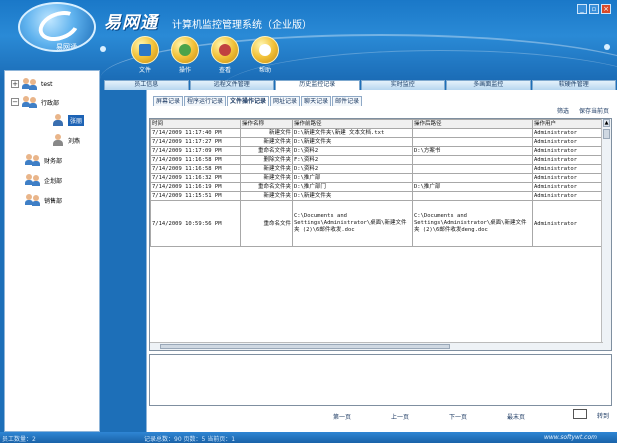  Describe the element at coordinates (352, 124) in the screenshot. I see `column-header: 操作前路径` at that location.